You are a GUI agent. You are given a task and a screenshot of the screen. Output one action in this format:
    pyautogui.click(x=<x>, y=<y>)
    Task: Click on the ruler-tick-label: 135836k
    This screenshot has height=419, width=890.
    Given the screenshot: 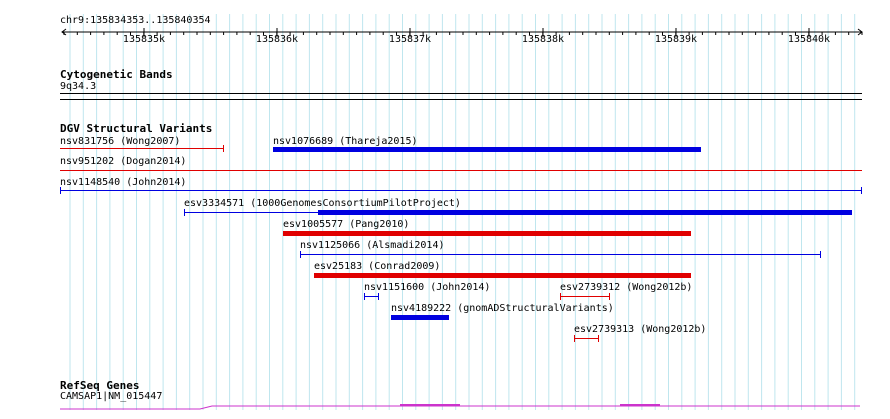 What is the action you would take?
    pyautogui.click(x=277, y=39)
    